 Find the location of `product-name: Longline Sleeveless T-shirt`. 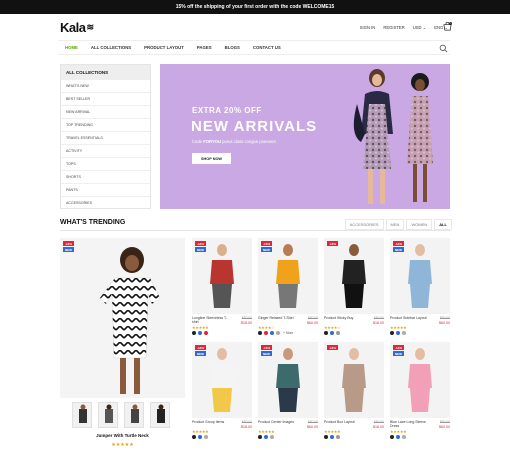

product-name: Longline Sleeveless T-shirt is located at coordinates (211, 320).